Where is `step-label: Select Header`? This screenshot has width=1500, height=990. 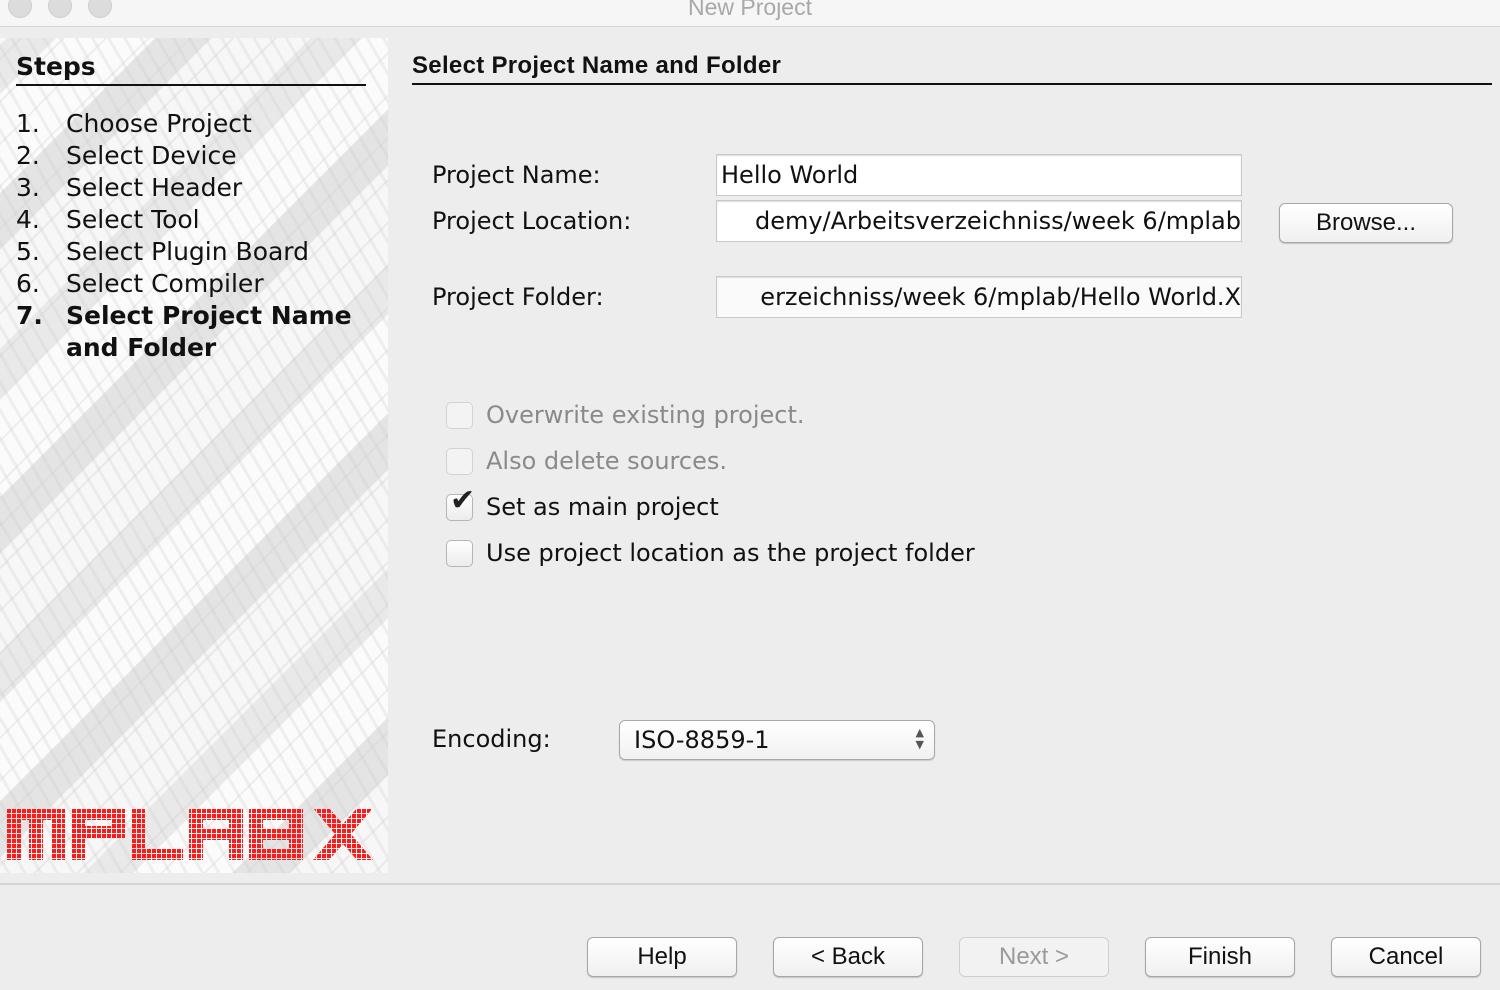
step-label: Select Header is located at coordinates (154, 187).